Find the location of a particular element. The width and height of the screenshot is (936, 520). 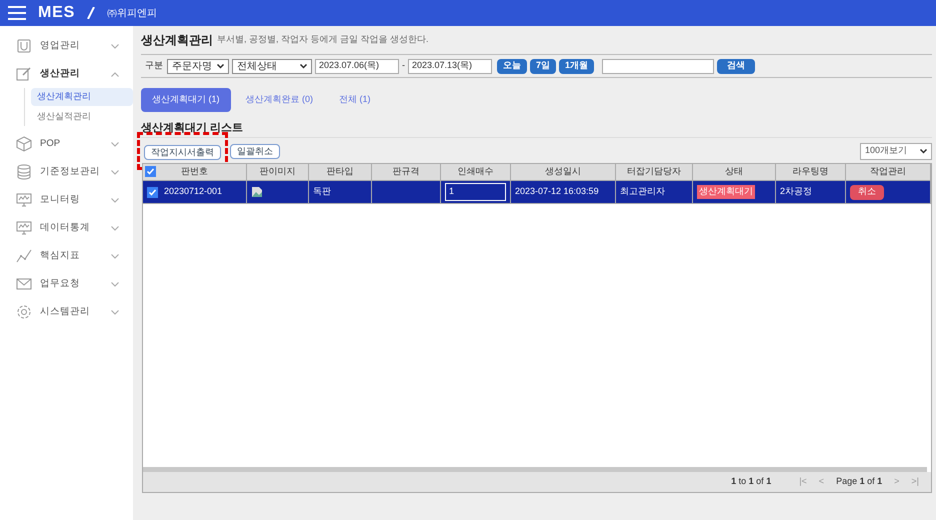

settings-icon is located at coordinates (24, 312).